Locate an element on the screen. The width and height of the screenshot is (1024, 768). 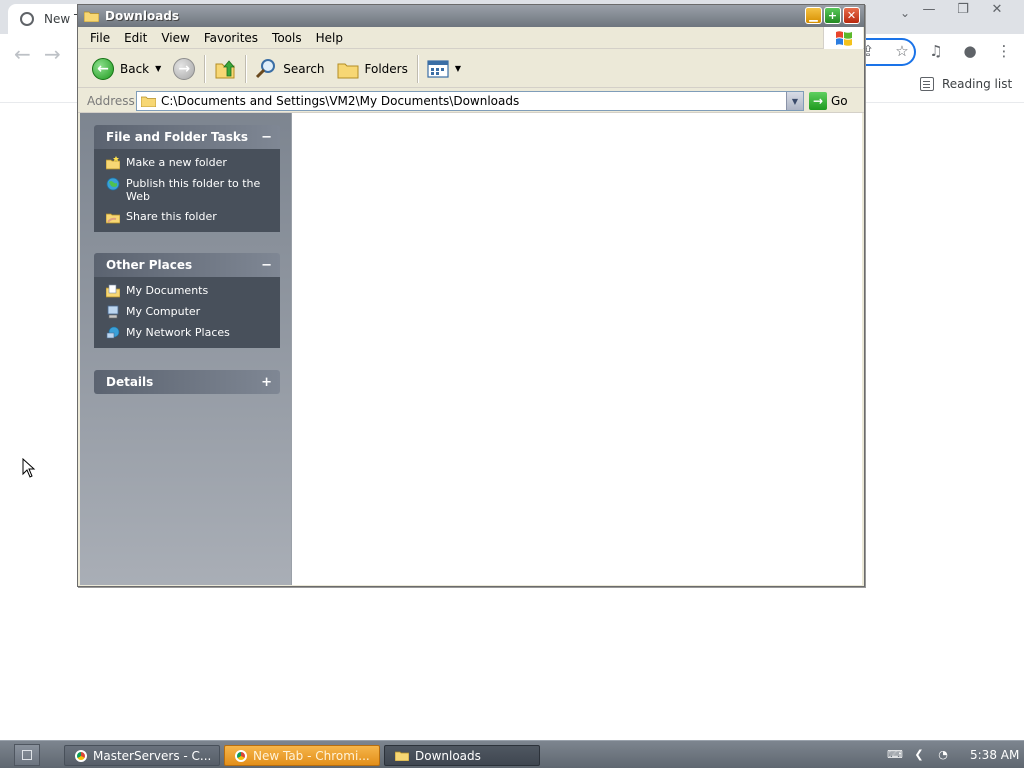
task-share-folder: Share this folder is located at coordinates (189, 217).